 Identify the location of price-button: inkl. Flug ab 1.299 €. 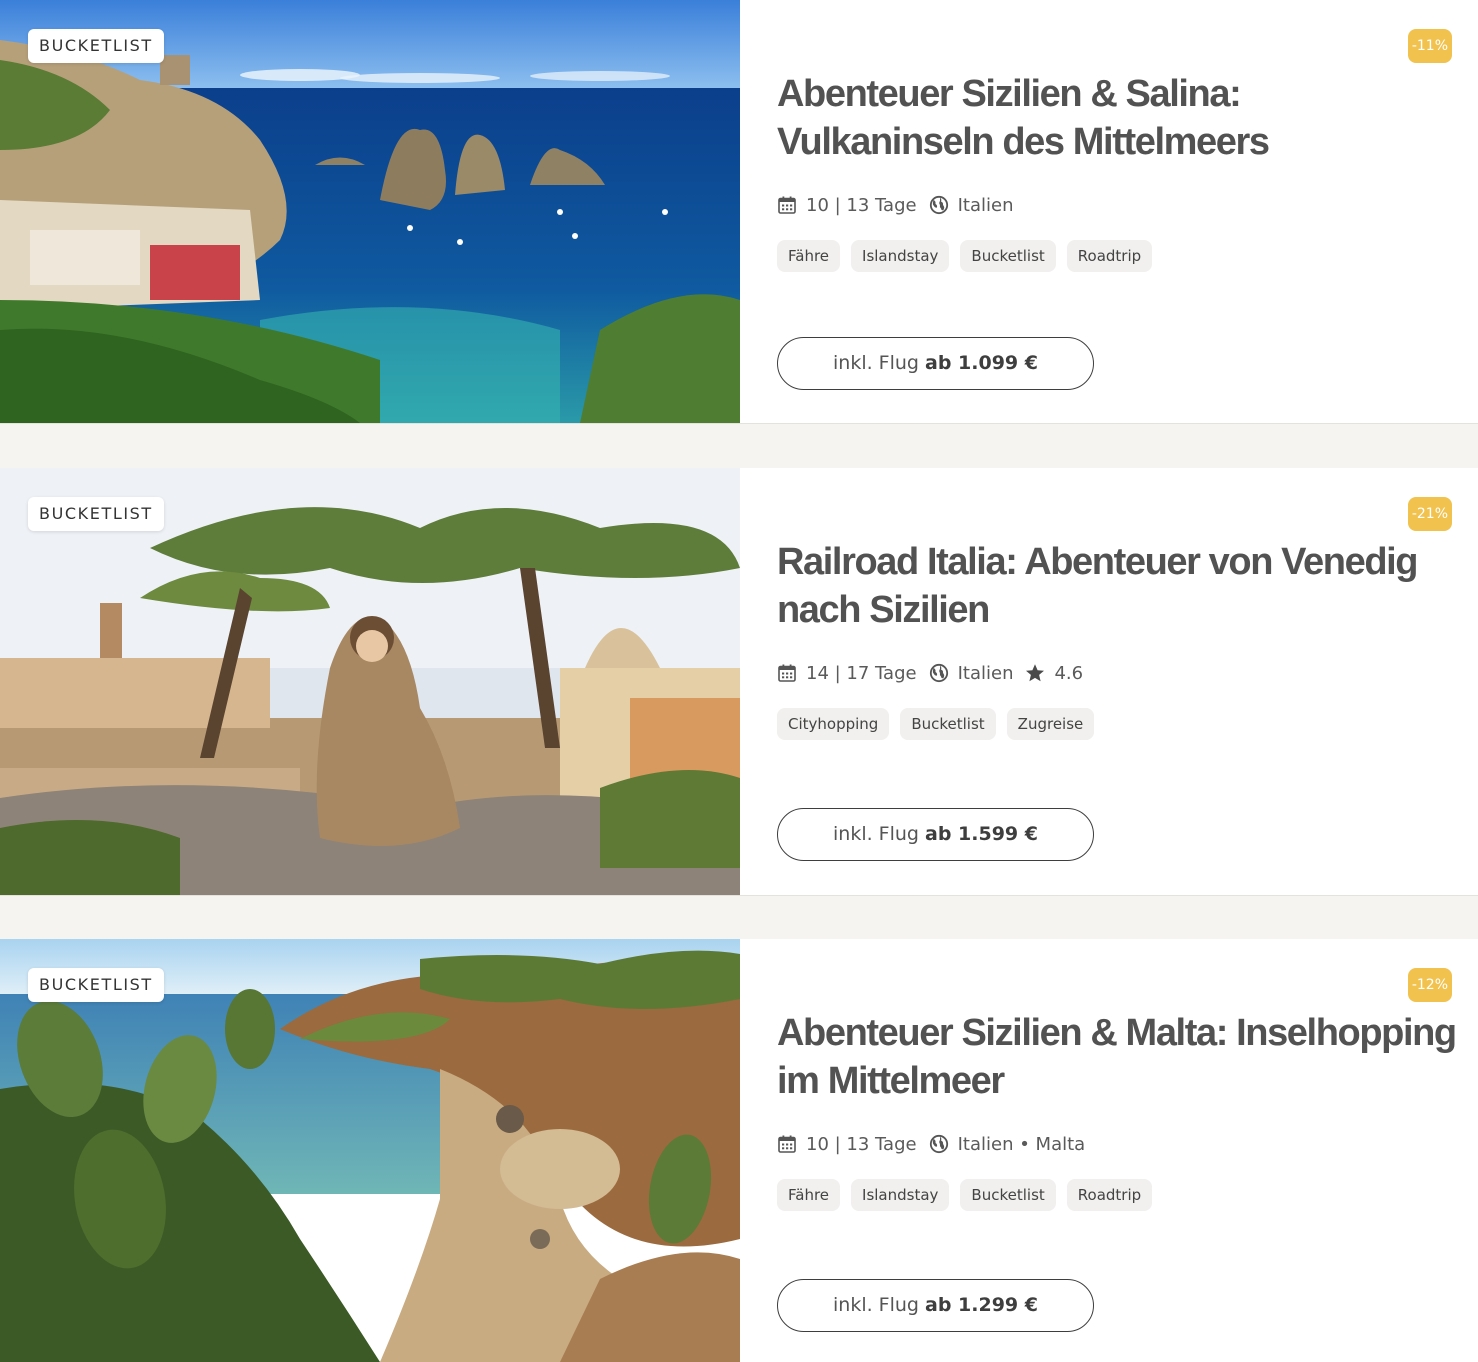
(935, 1305).